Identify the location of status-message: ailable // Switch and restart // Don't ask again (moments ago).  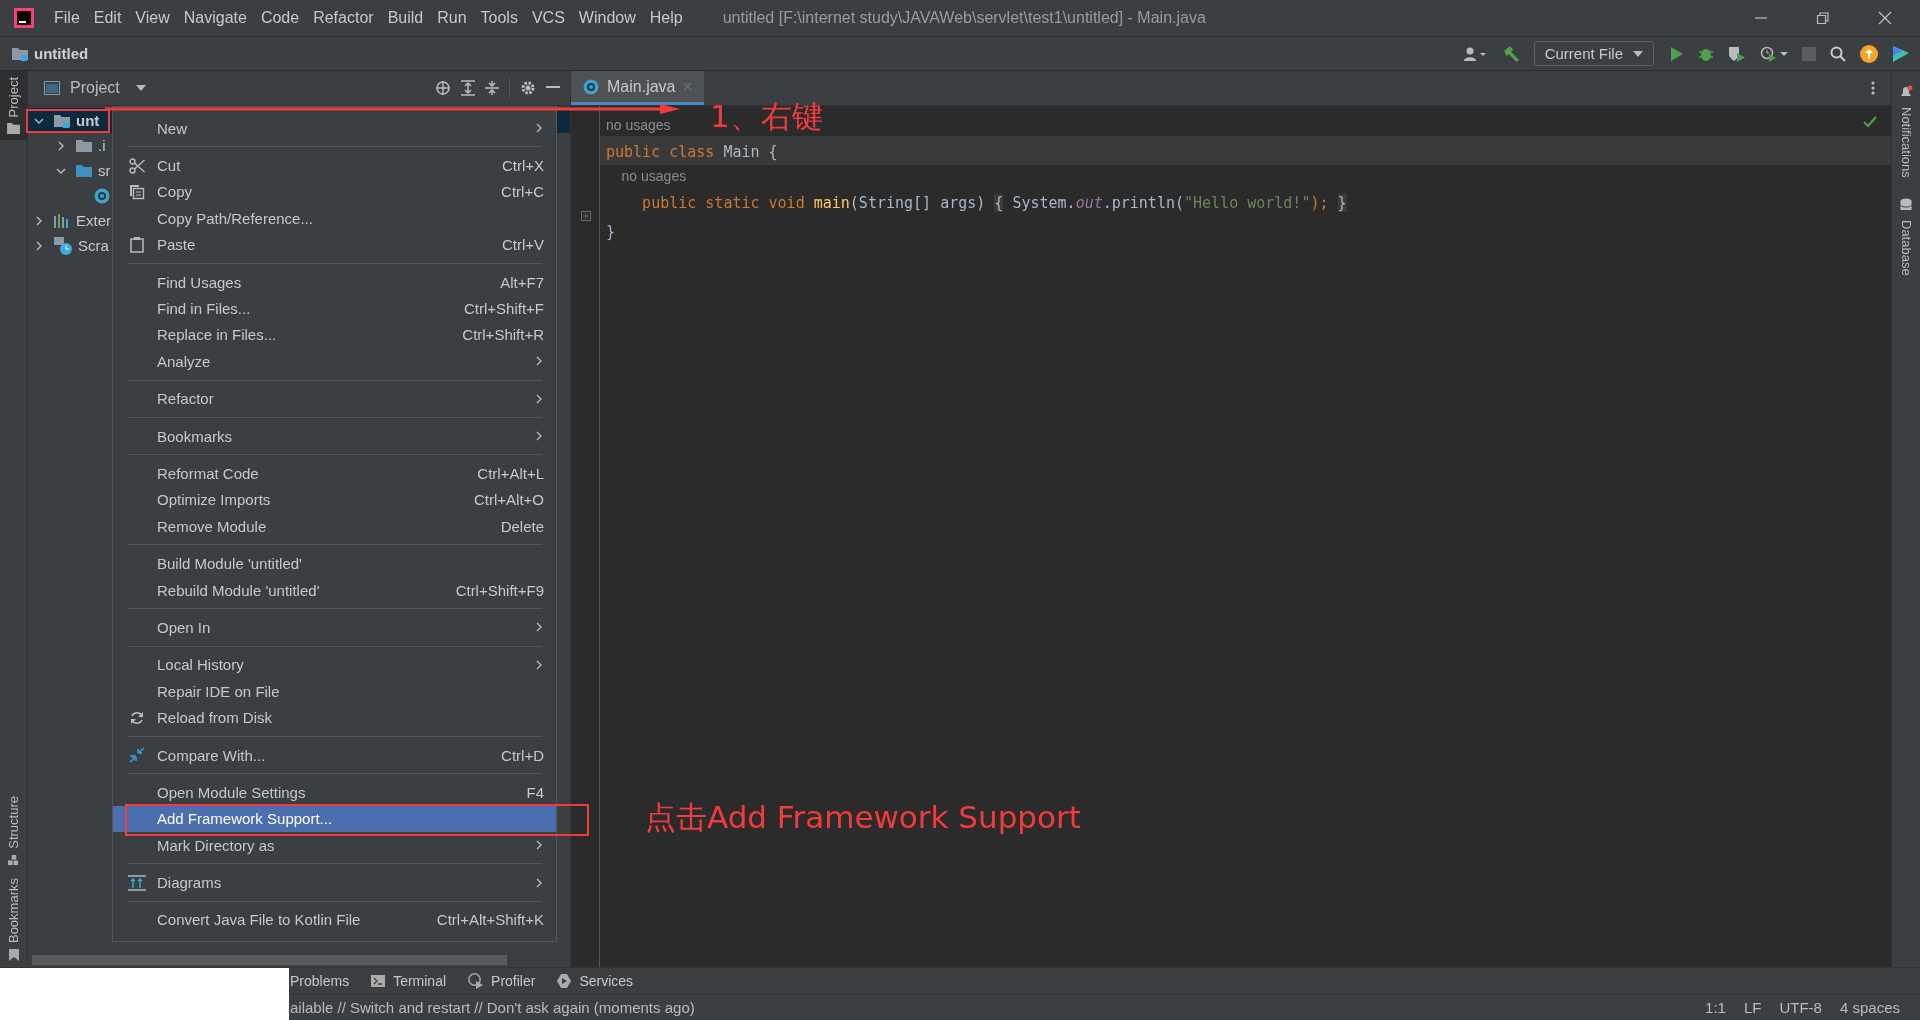
(492, 1007).